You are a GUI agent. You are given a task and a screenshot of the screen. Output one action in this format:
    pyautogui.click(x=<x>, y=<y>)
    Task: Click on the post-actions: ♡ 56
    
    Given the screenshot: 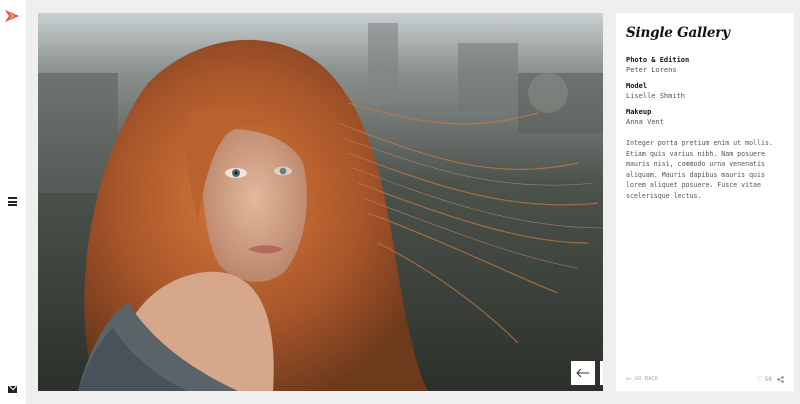 What is the action you would take?
    pyautogui.click(x=770, y=379)
    